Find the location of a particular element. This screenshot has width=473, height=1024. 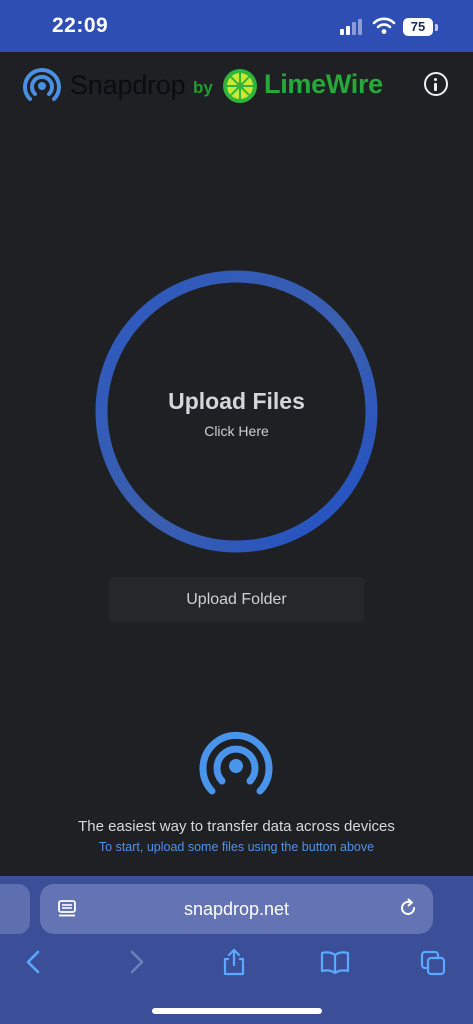

share-icon is located at coordinates (234, 962).